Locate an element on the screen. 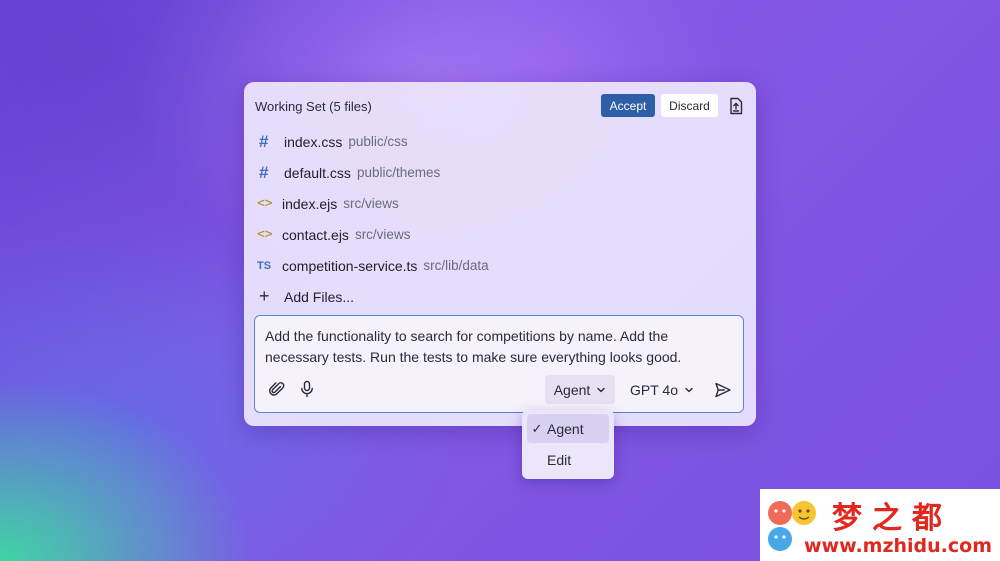  send-icon is located at coordinates (723, 390).